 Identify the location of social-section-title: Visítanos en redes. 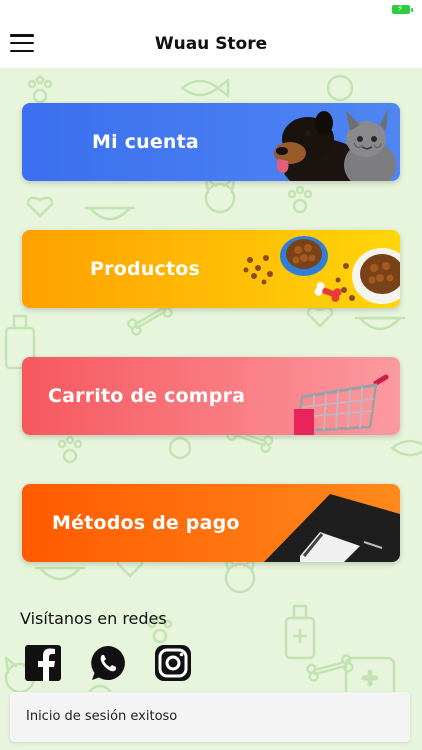
(93, 618).